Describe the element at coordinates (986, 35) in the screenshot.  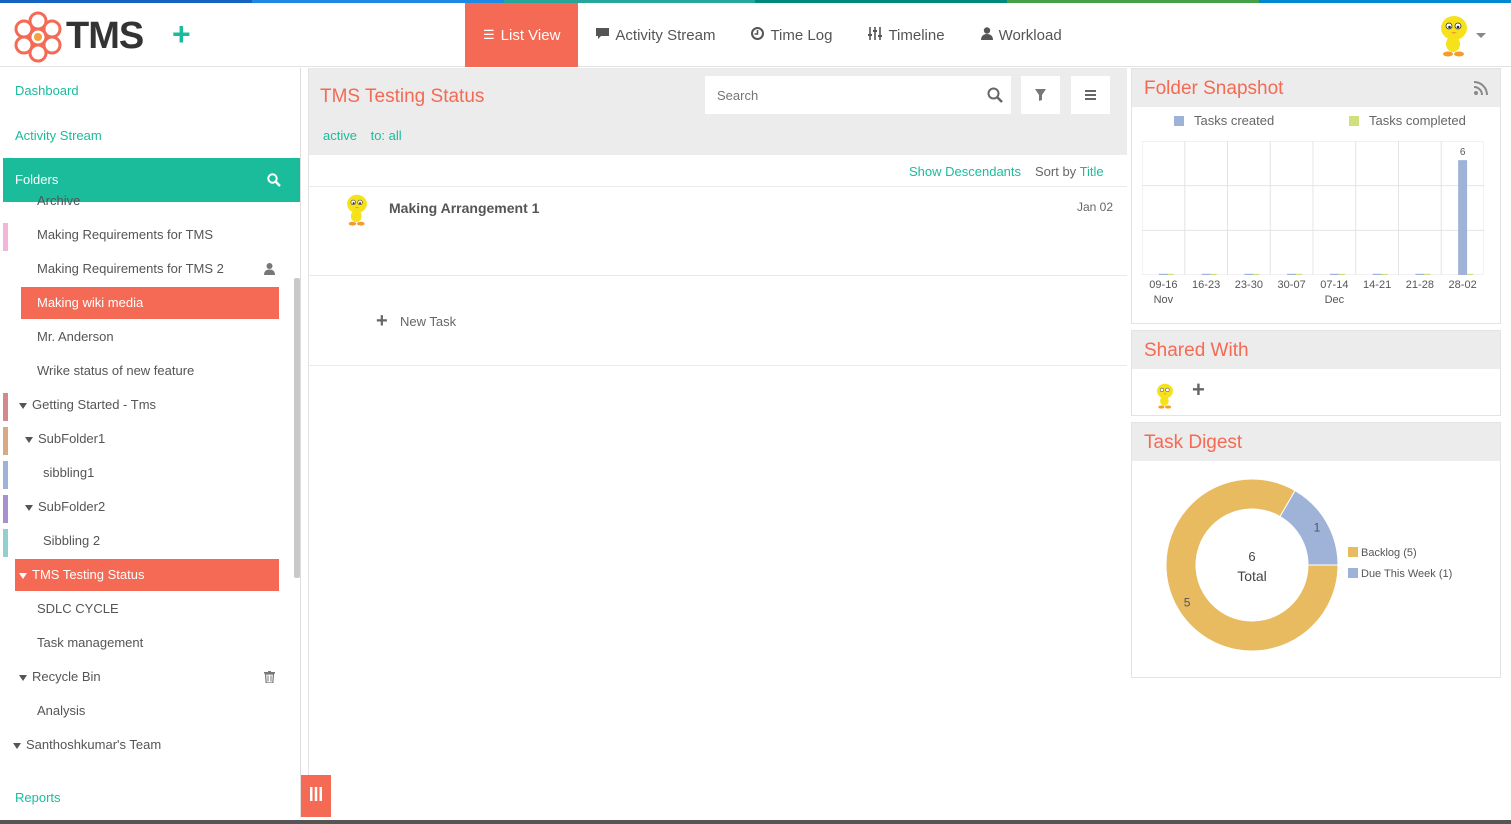
I see `user-icon` at that location.